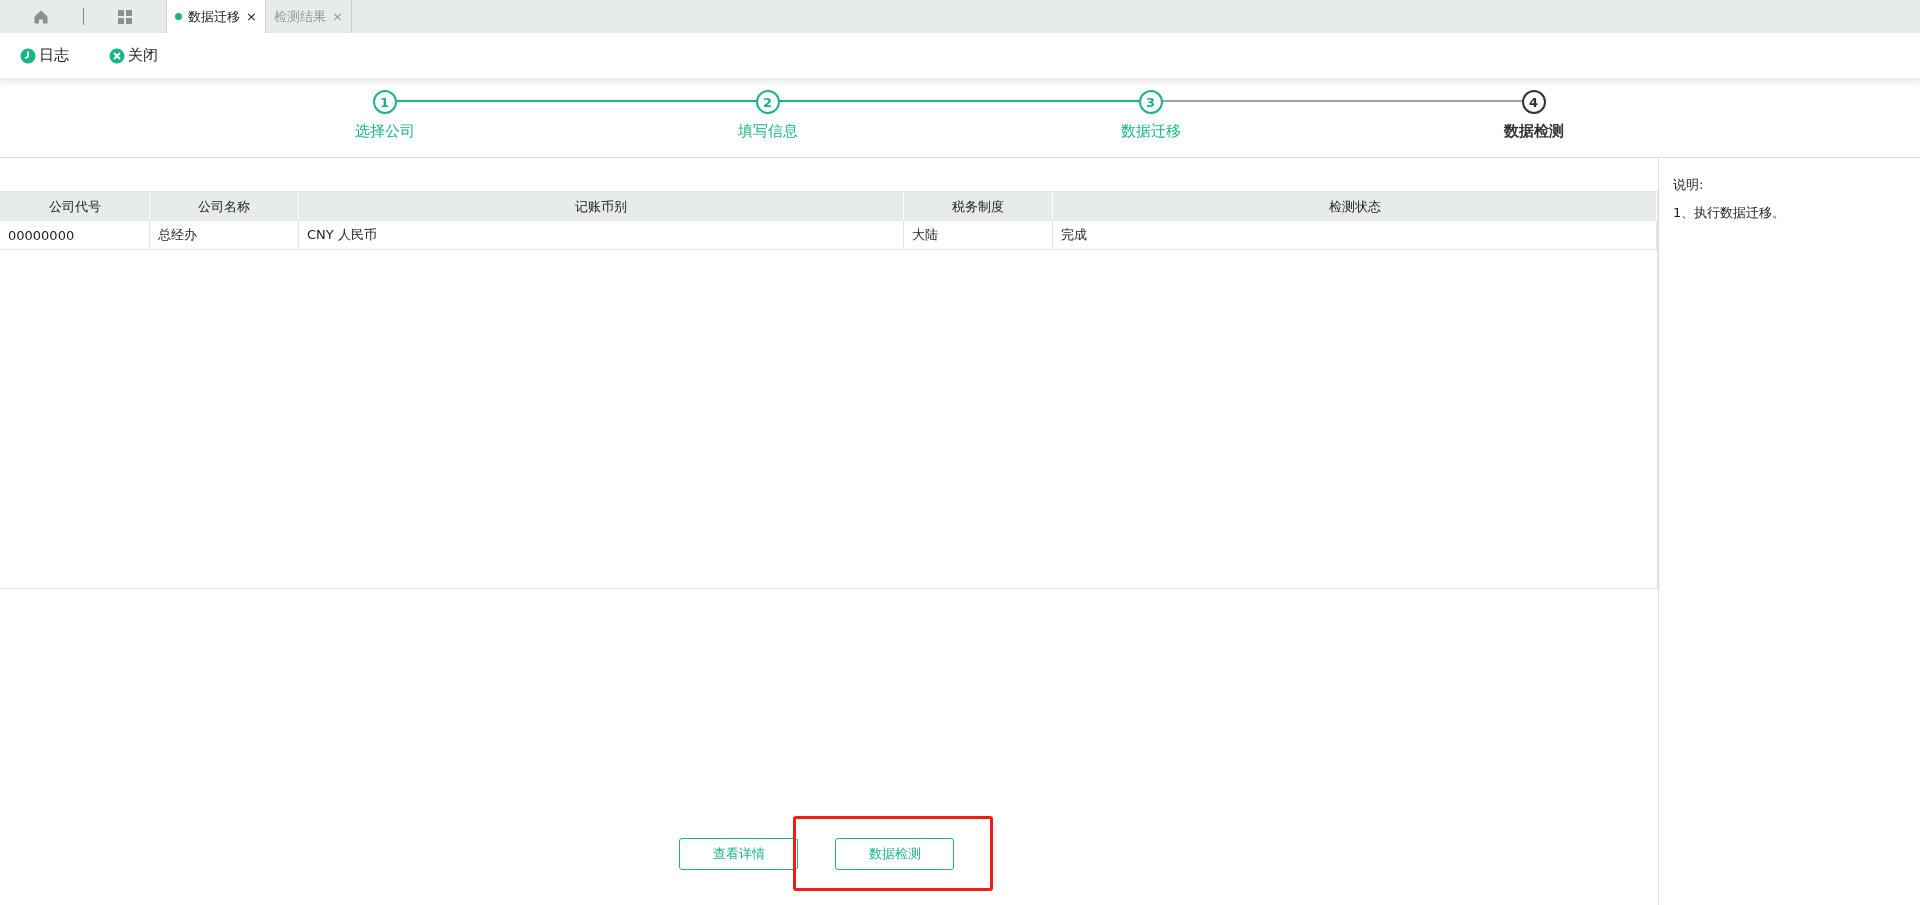 The image size is (1920, 905). What do you see at coordinates (133, 55) in the screenshot?
I see `toolbar-button: 关闭` at bounding box center [133, 55].